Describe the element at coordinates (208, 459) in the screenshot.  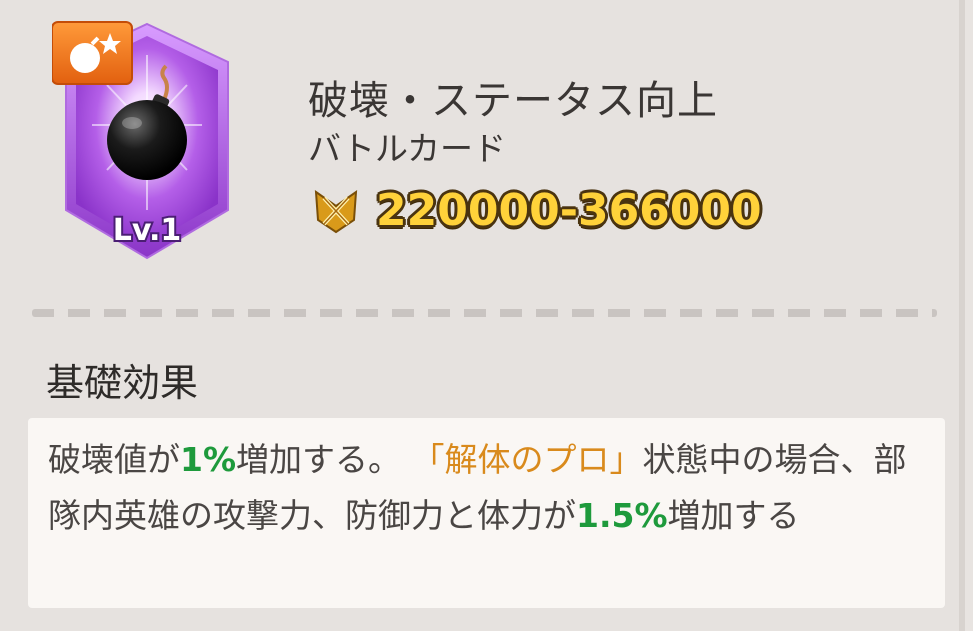
I see `desc-value-1: 1%` at that location.